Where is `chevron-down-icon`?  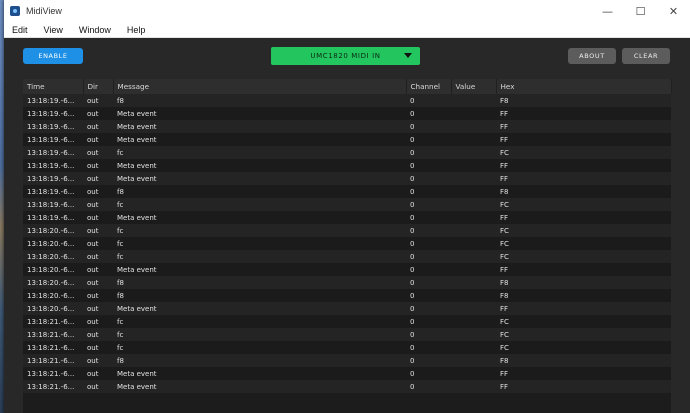 chevron-down-icon is located at coordinates (408, 55).